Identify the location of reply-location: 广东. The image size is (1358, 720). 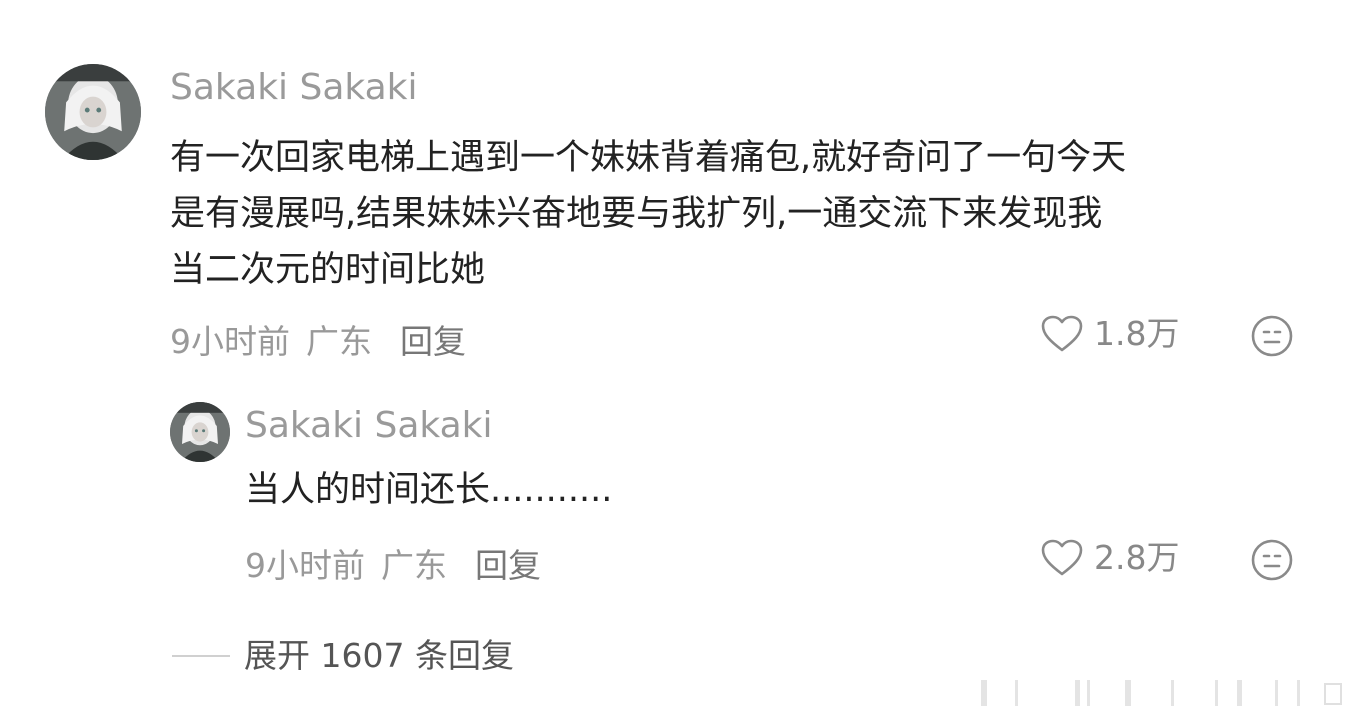
(414, 565).